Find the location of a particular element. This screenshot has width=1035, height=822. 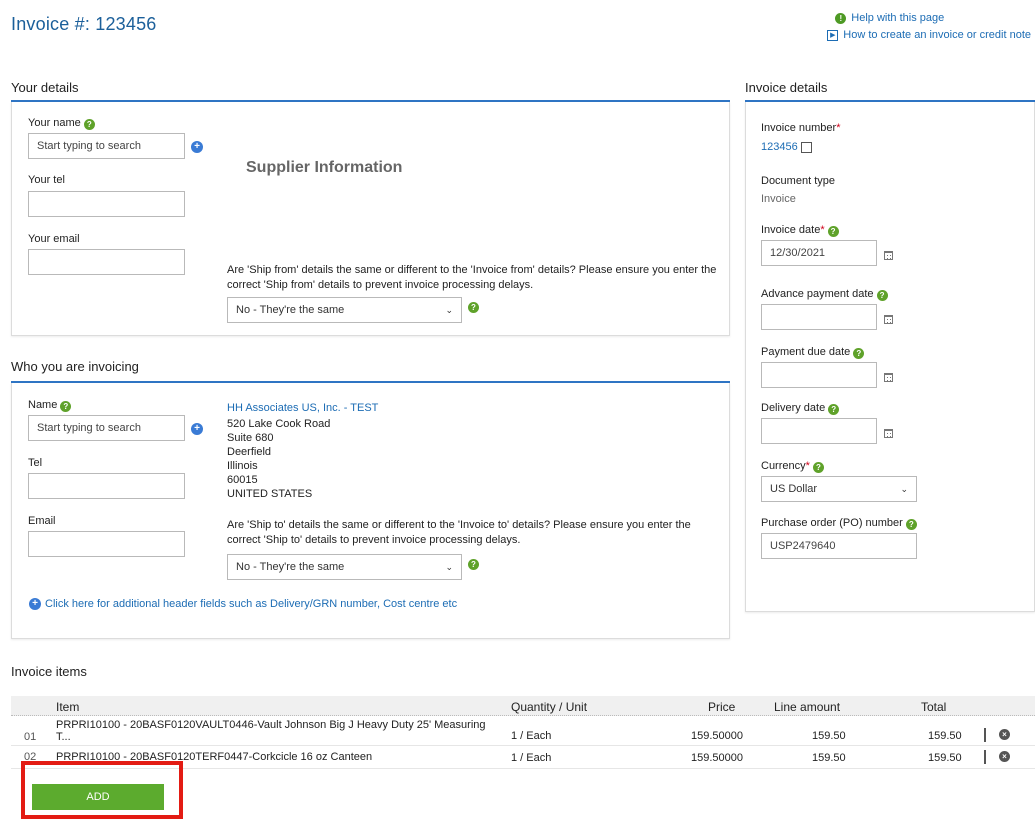

col-total: Total is located at coordinates (934, 707).